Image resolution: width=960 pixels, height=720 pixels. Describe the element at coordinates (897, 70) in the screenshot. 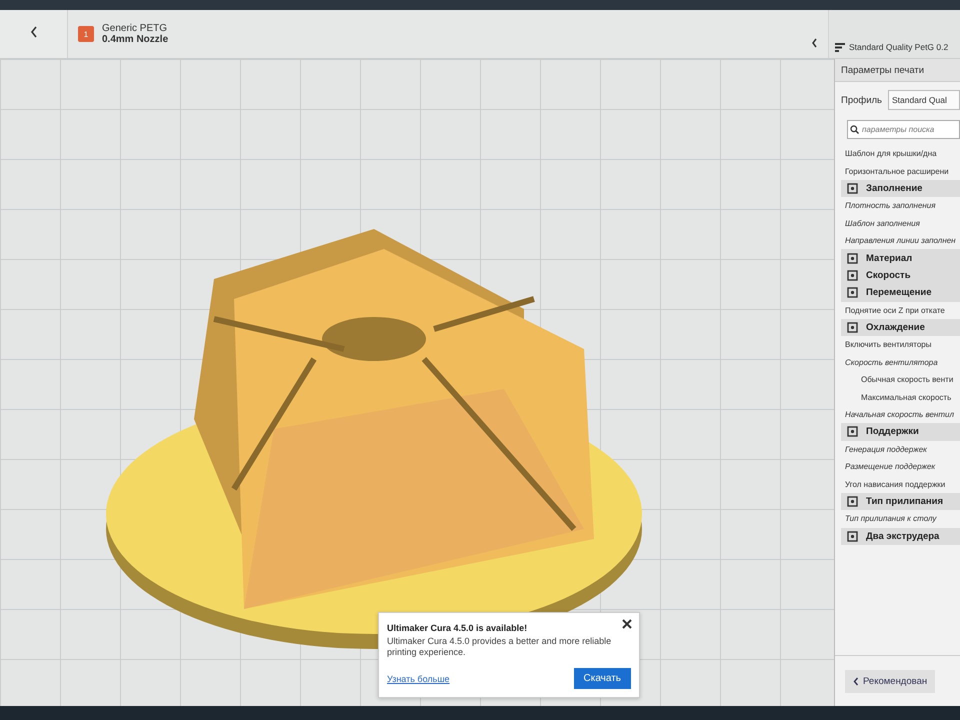

I see `panel-title: Параметры печати` at that location.